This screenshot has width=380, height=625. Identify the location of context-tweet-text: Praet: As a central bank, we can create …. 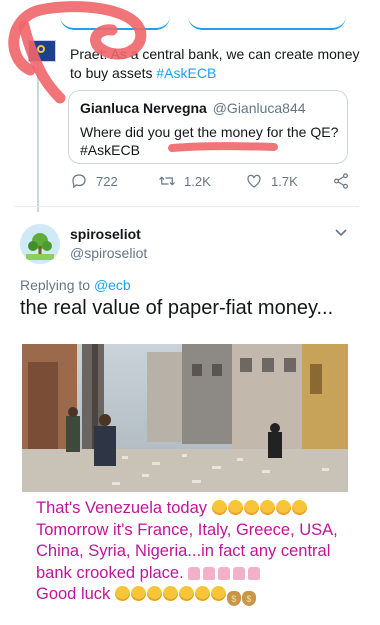
(215, 64).